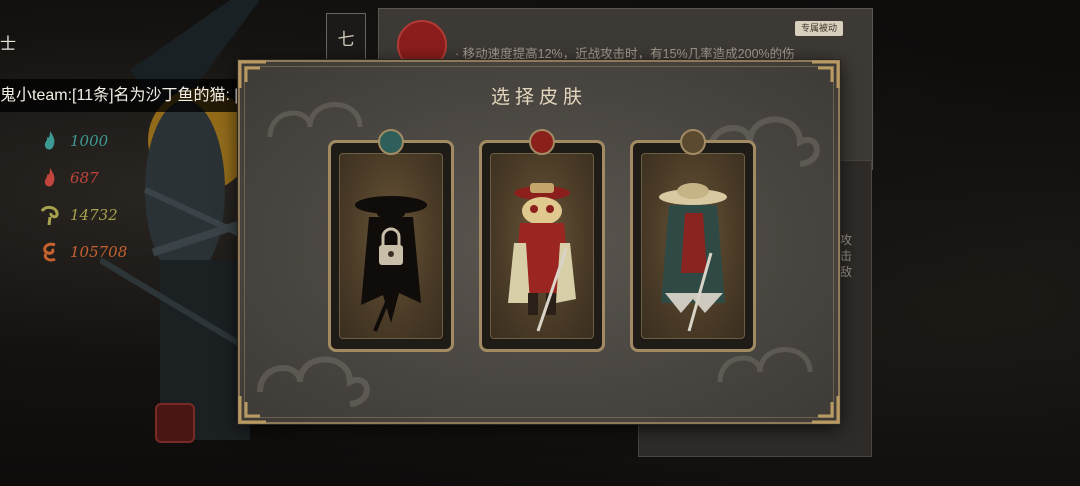  I want to click on red-masked-character, so click(542, 257).